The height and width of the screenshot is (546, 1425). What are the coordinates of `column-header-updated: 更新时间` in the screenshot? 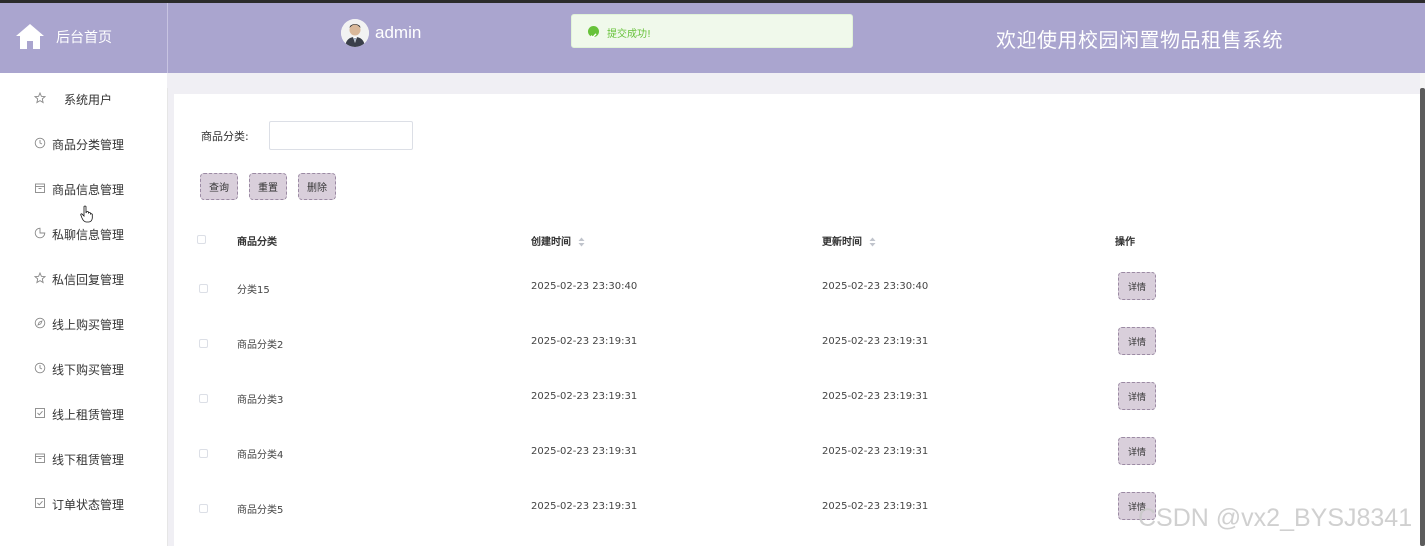 It's located at (849, 240).